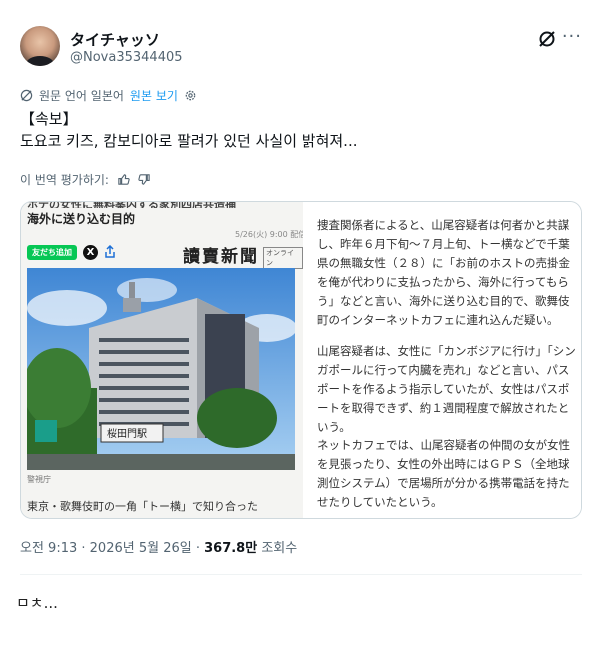 The image size is (600, 651). What do you see at coordinates (126, 57) in the screenshot?
I see `user-handle: @Nova35344405` at bounding box center [126, 57].